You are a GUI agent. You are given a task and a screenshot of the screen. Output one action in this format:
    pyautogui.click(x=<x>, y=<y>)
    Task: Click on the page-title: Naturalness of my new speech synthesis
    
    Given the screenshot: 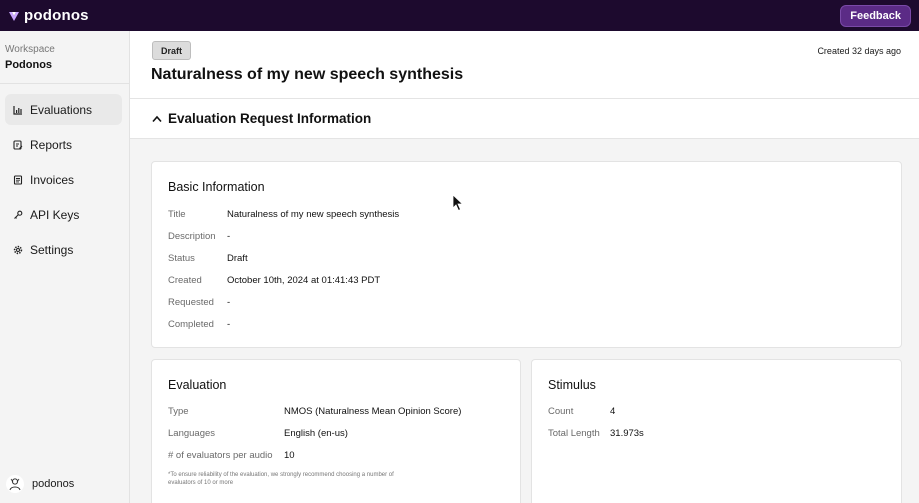 What is the action you would take?
    pyautogui.click(x=307, y=74)
    